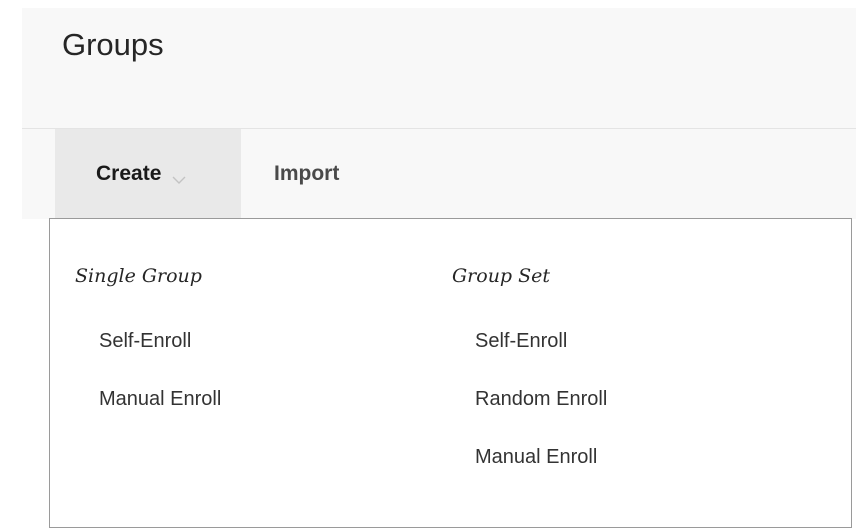 The height and width of the screenshot is (528, 856). I want to click on group-set-manual-enroll: Manual Enroll, so click(541, 471).